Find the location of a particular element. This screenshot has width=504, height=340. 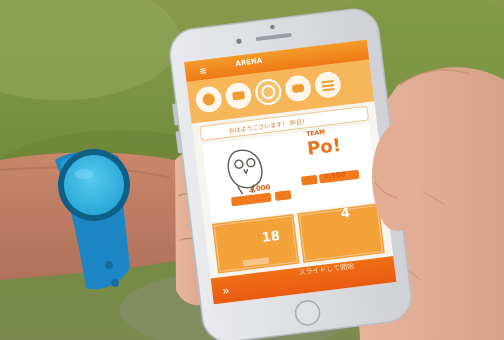

days-left-value: 18 is located at coordinates (271, 237).